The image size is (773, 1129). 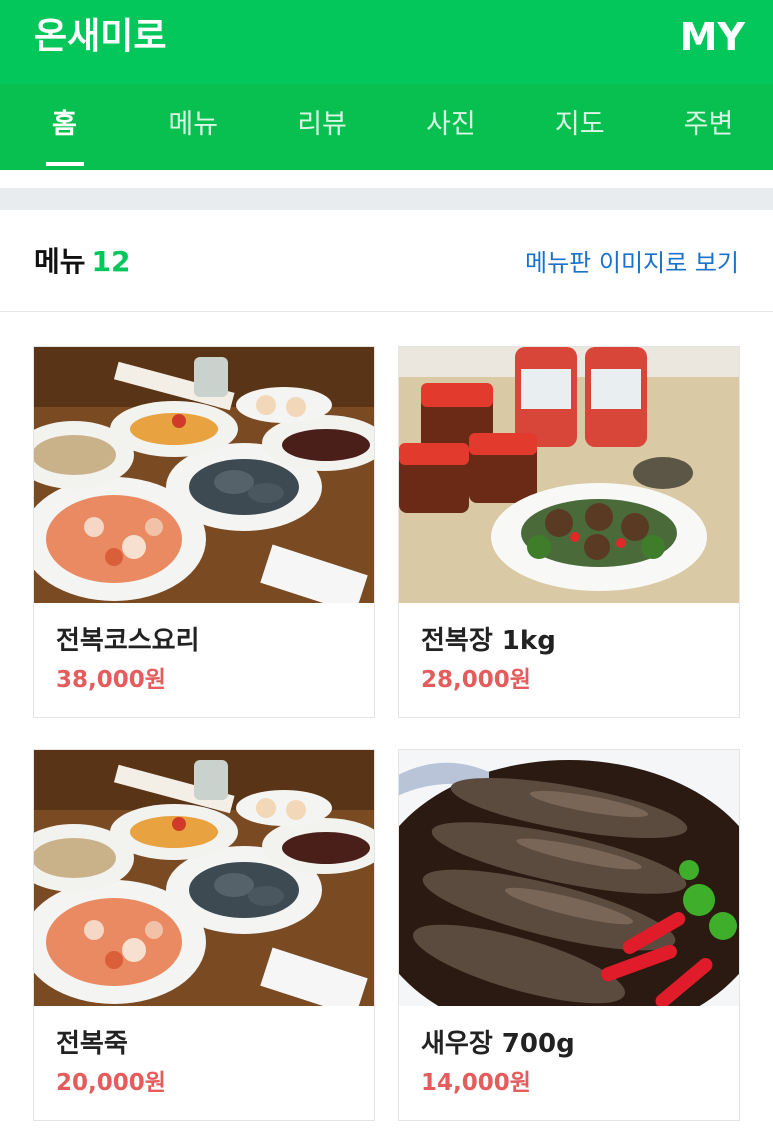 I want to click on menu-item-price: 28,000원, so click(x=476, y=680).